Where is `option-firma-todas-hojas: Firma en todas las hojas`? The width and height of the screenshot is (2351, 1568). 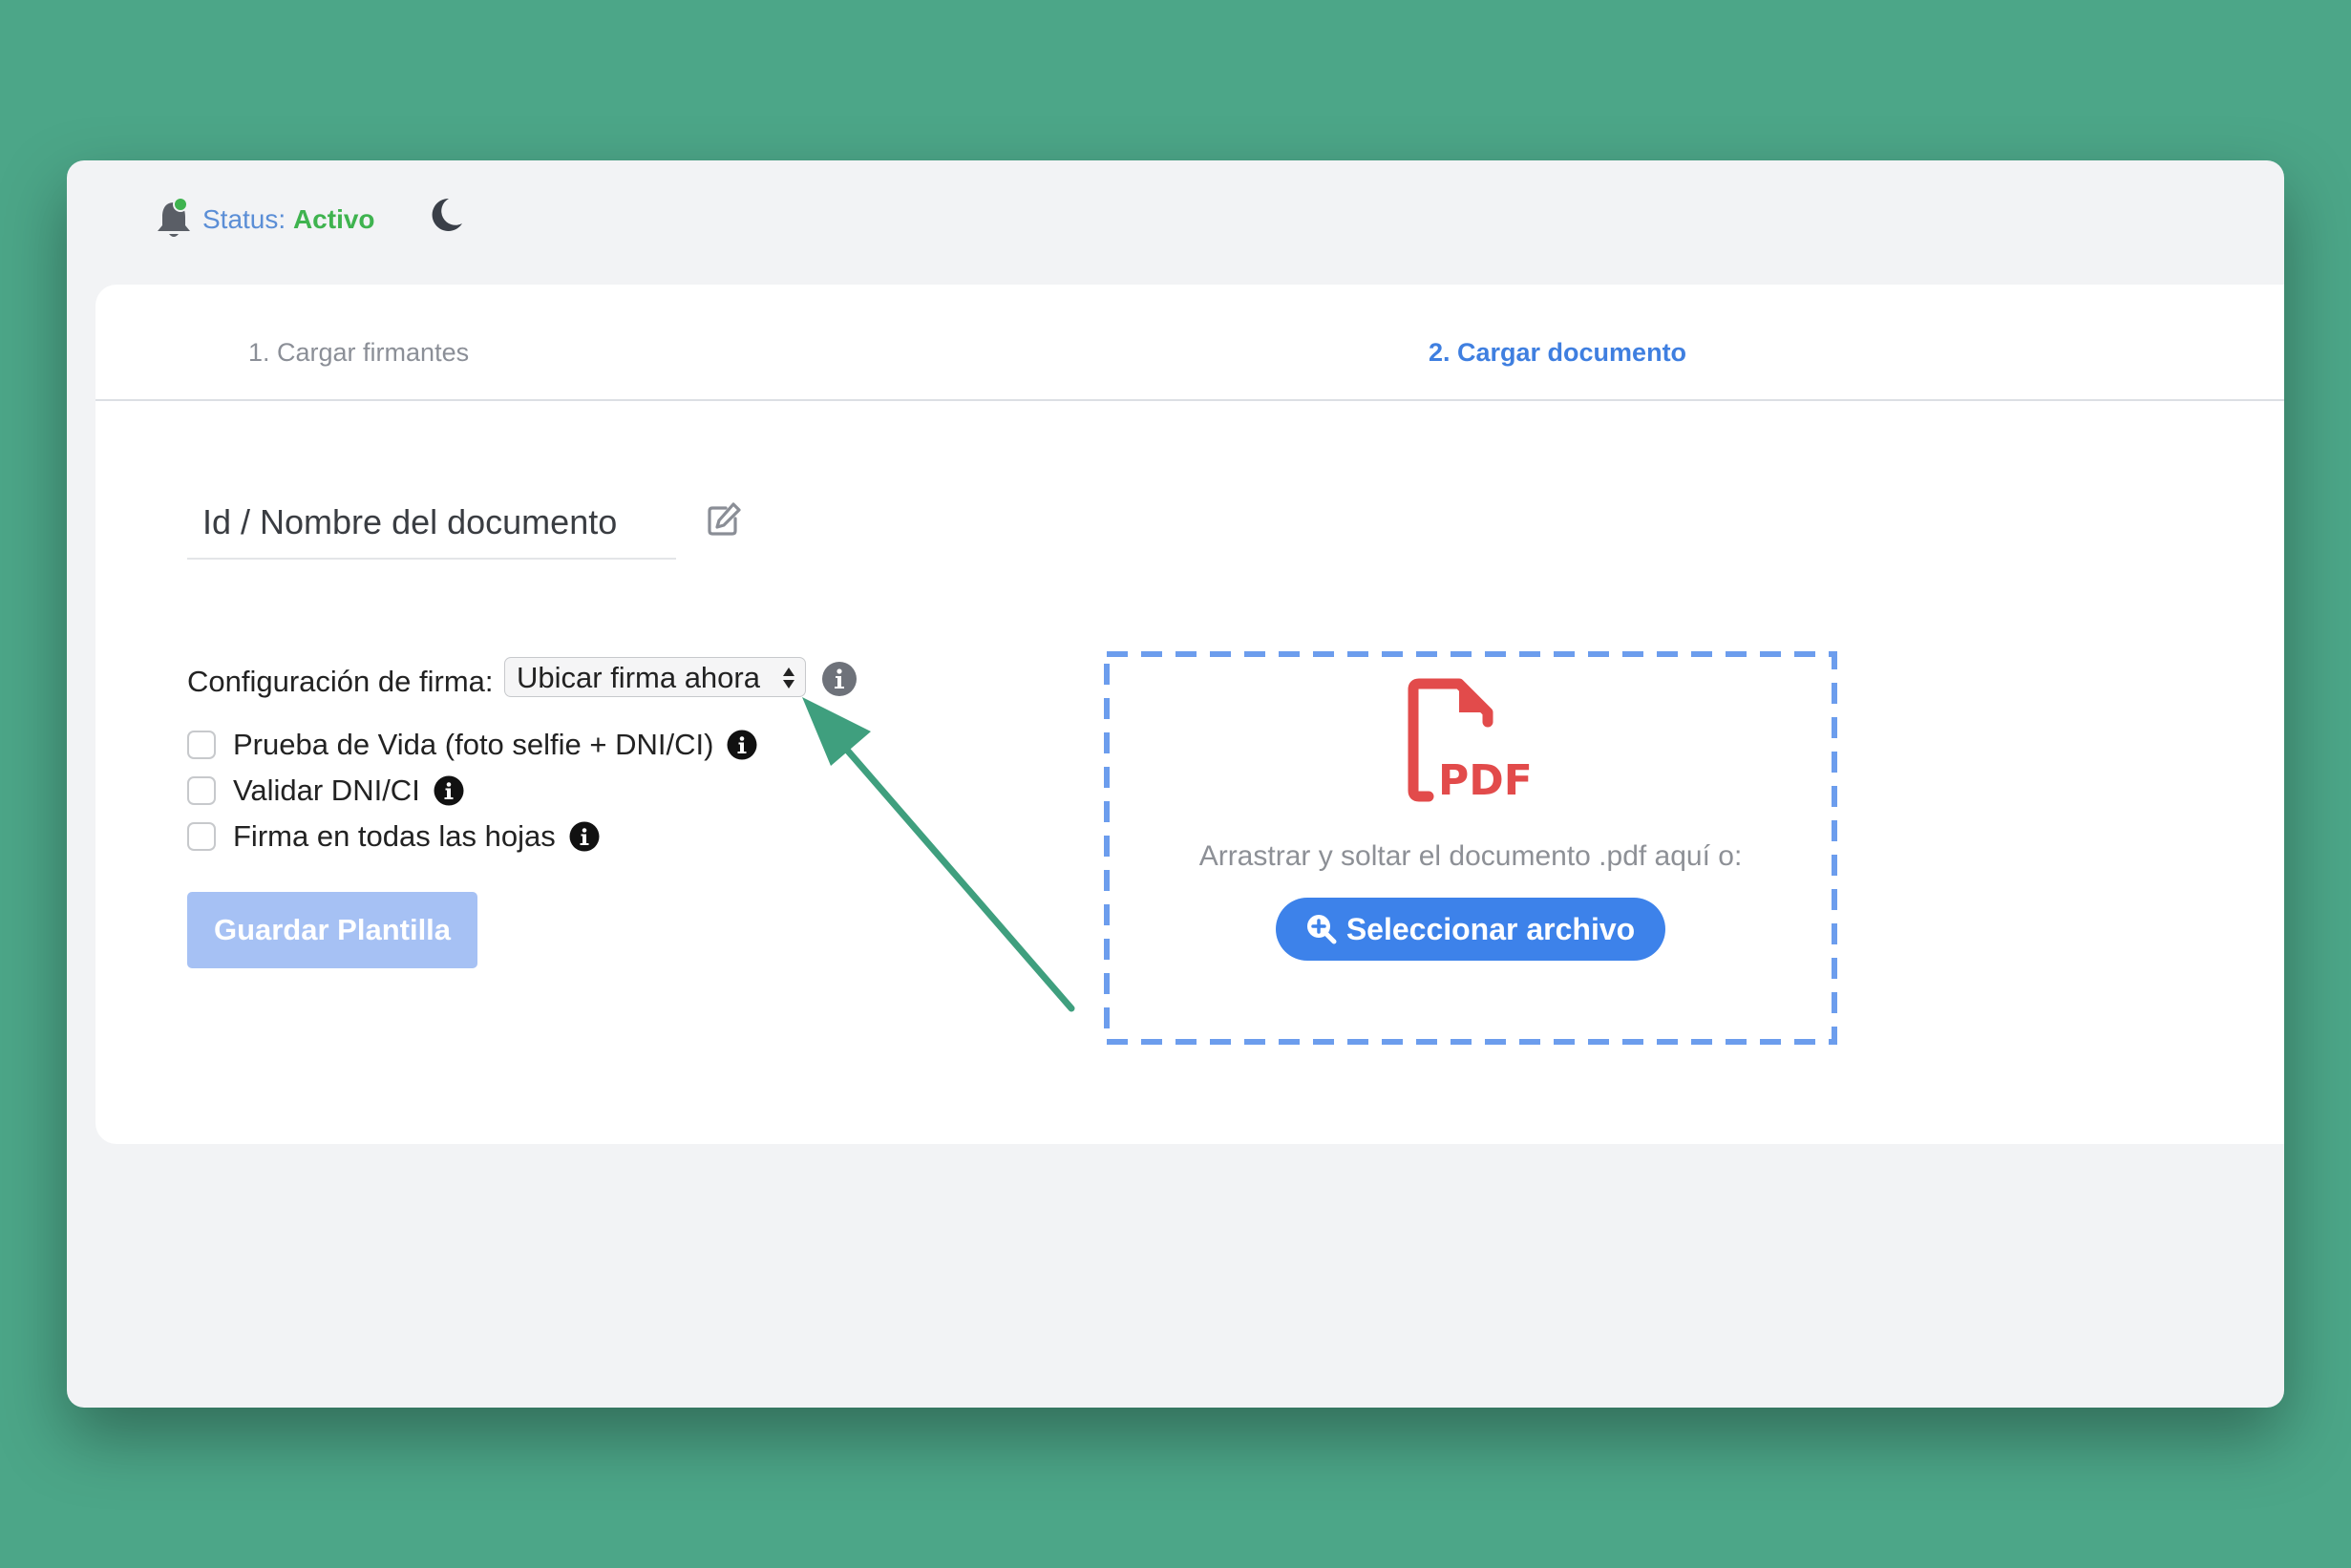
option-firma-todas-hojas: Firma en todas las hojas is located at coordinates (394, 836).